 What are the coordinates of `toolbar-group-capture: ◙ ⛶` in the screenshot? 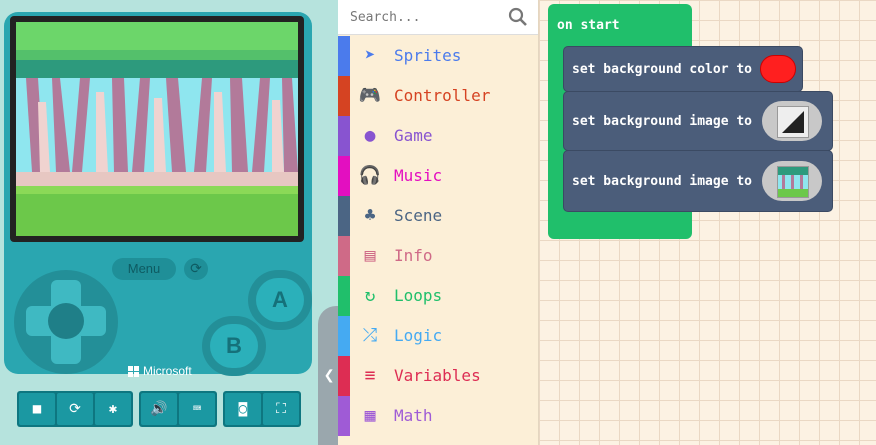 It's located at (262, 409).